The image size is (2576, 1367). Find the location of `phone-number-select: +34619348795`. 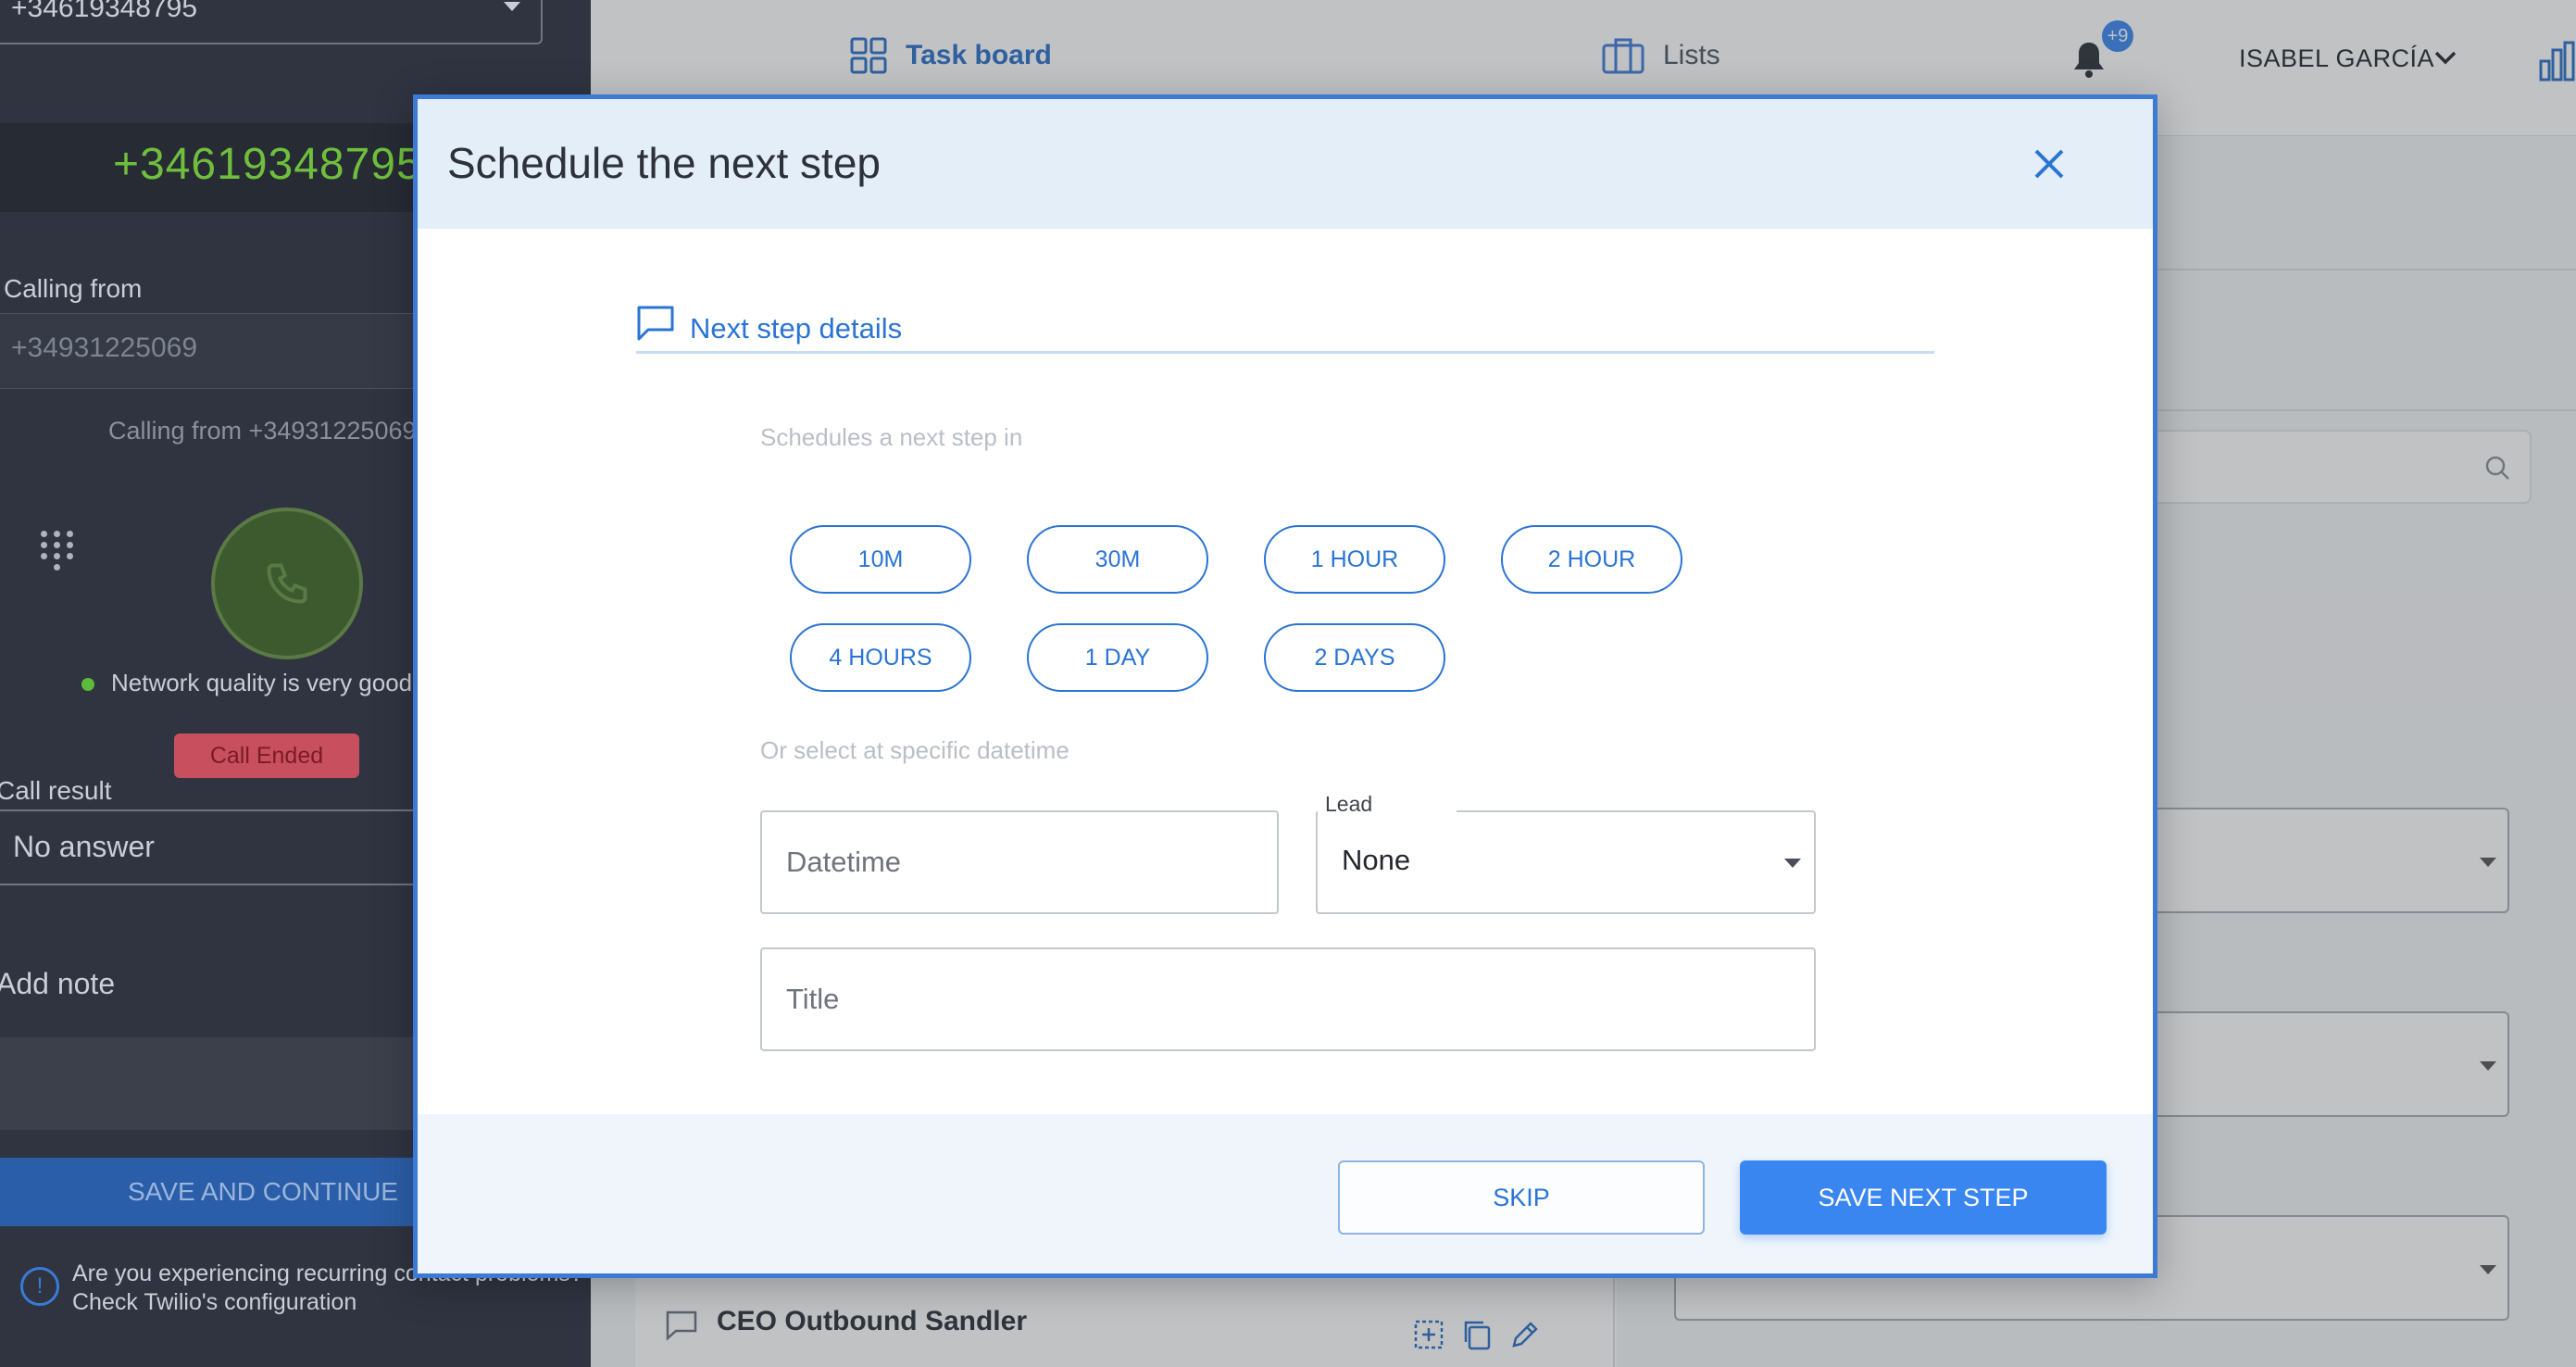

phone-number-select: +34619348795 is located at coordinates (272, 22).